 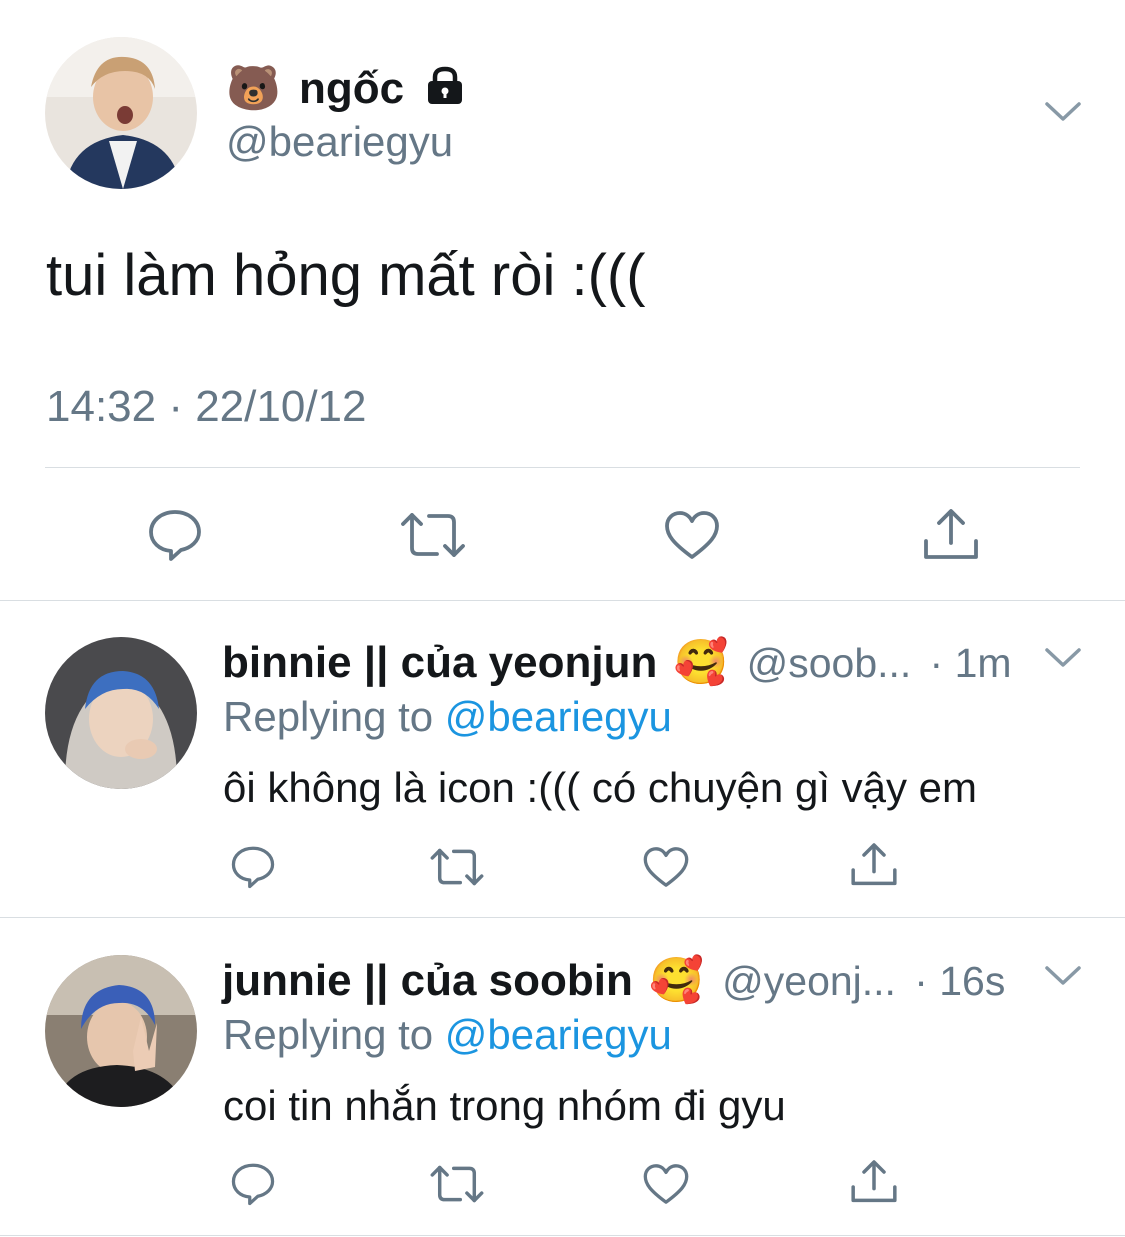 What do you see at coordinates (562, 917) in the screenshot?
I see `reply-divider` at bounding box center [562, 917].